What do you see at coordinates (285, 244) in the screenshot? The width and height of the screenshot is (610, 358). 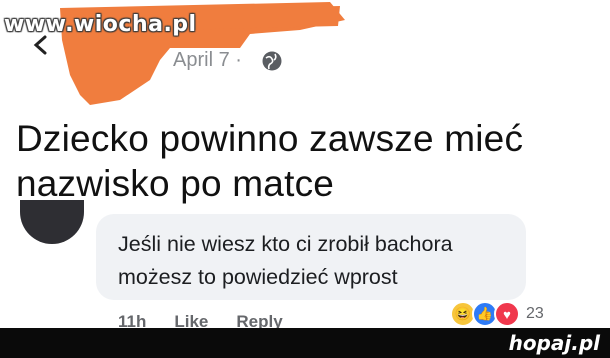 I see `comment-line-1: Jeśli nie wiesz kto ci zrobił bachora` at bounding box center [285, 244].